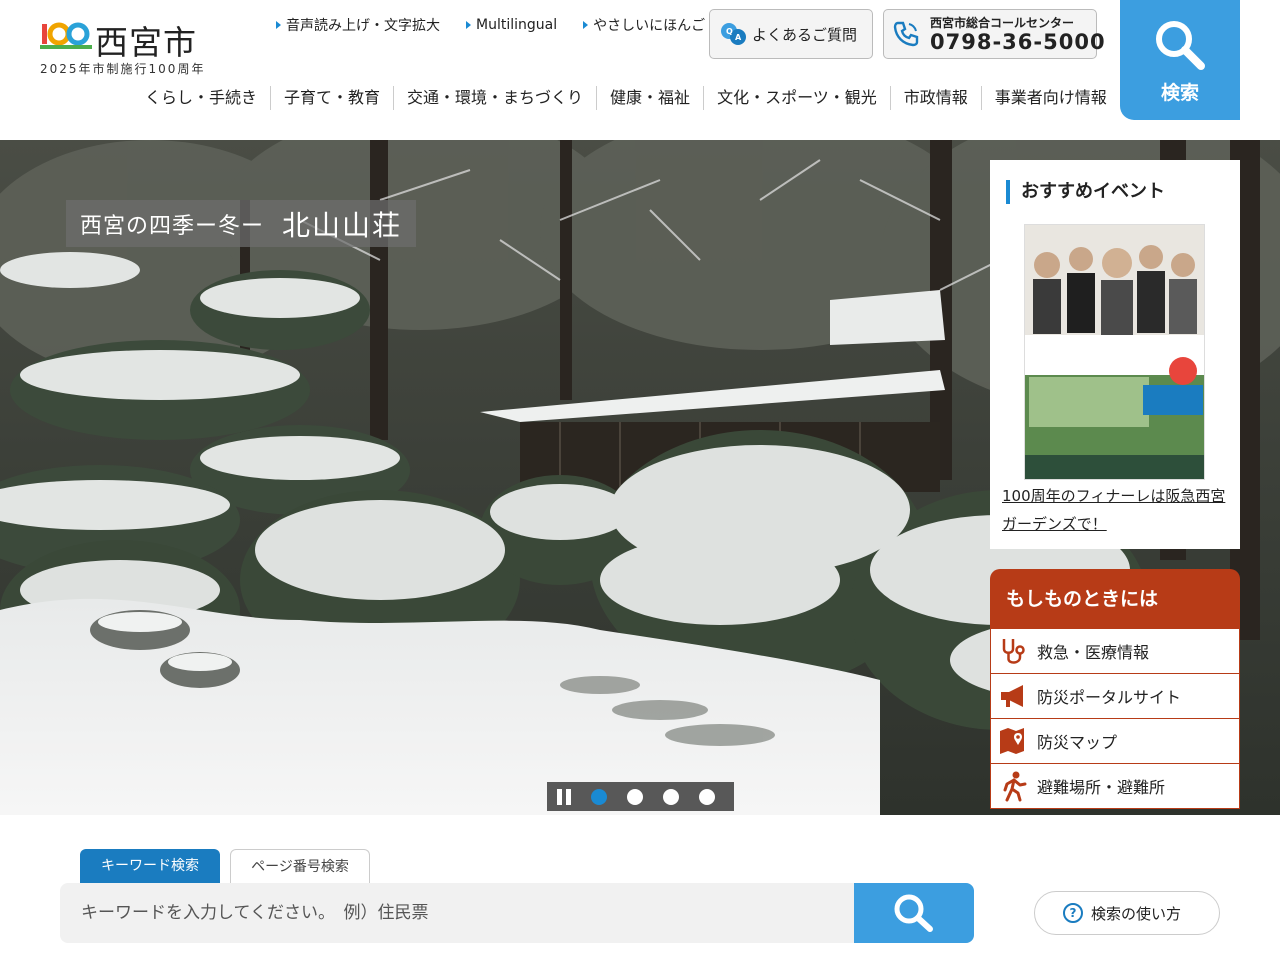 Image resolution: width=1280 pixels, height=960 pixels. What do you see at coordinates (644, 25) in the screenshot?
I see `util-link-easy-japanese: やさしいにほんご` at bounding box center [644, 25].